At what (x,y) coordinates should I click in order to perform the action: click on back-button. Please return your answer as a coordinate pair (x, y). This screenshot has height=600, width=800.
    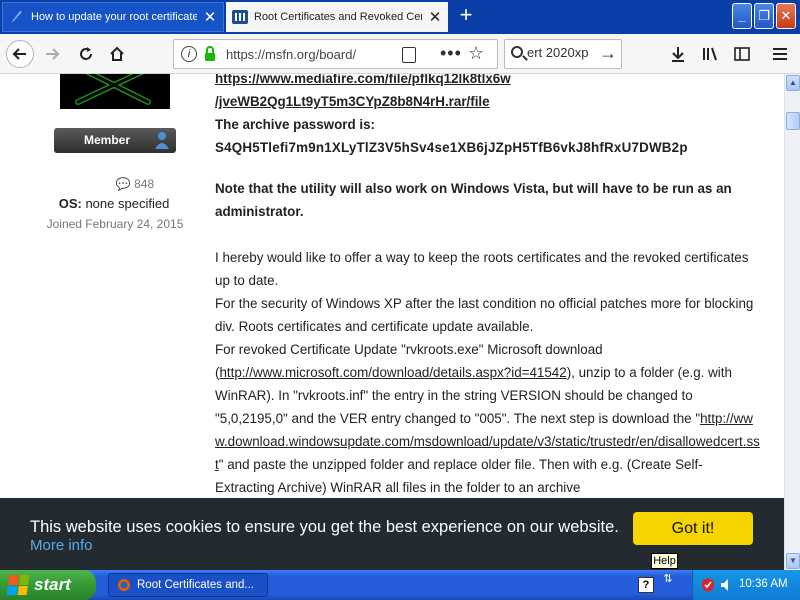
    Looking at the image, I should click on (20, 54).